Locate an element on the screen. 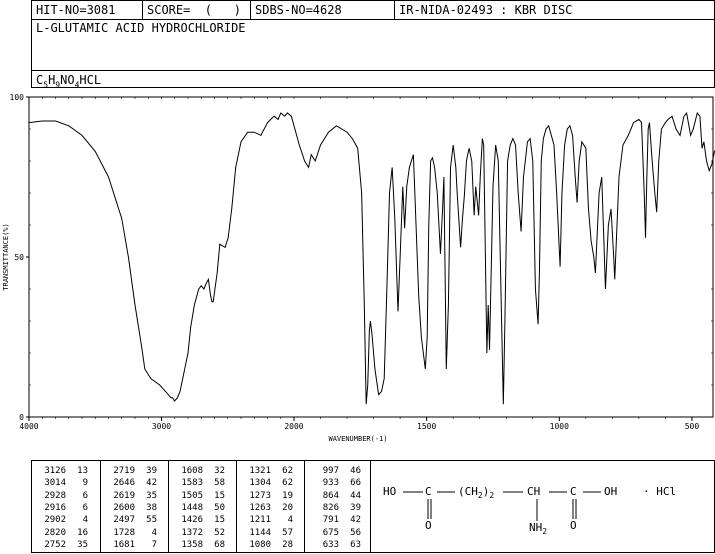  struct-ho: HO is located at coordinates (390, 491).